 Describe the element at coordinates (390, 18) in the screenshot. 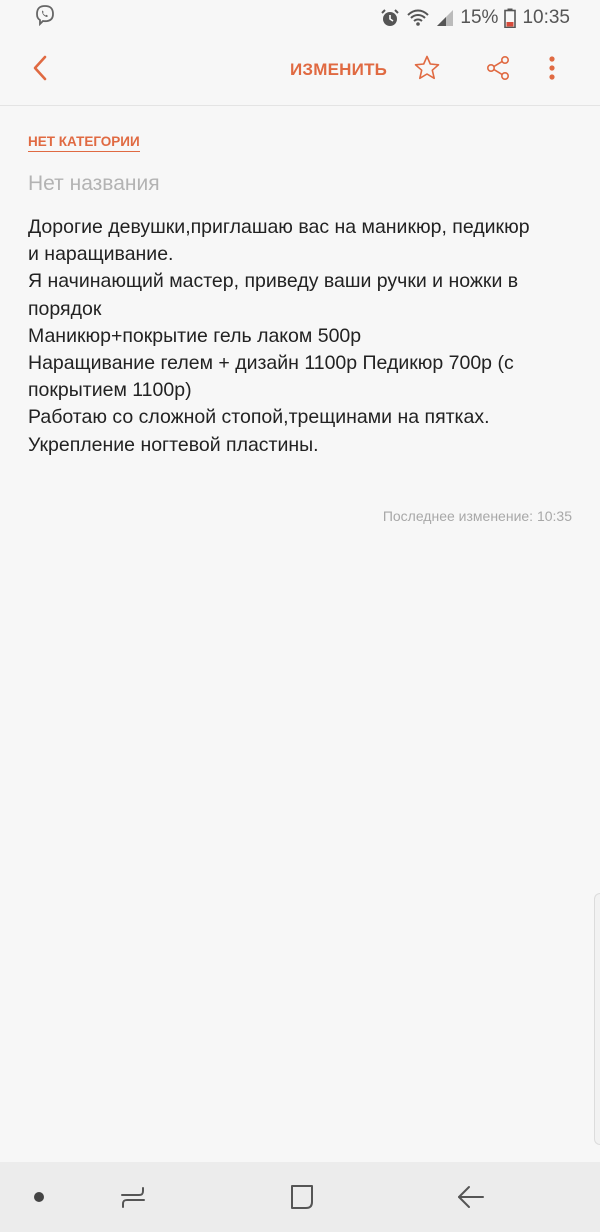

I see `alarm-icon` at that location.